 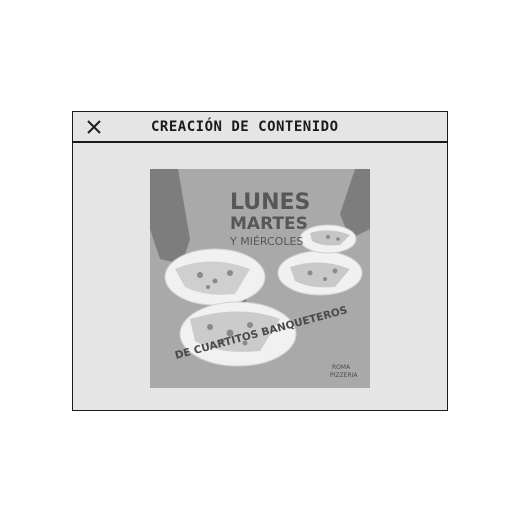 What do you see at coordinates (266, 241) in the screenshot?
I see `poster-line-3: Y MIÉRCOLES` at bounding box center [266, 241].